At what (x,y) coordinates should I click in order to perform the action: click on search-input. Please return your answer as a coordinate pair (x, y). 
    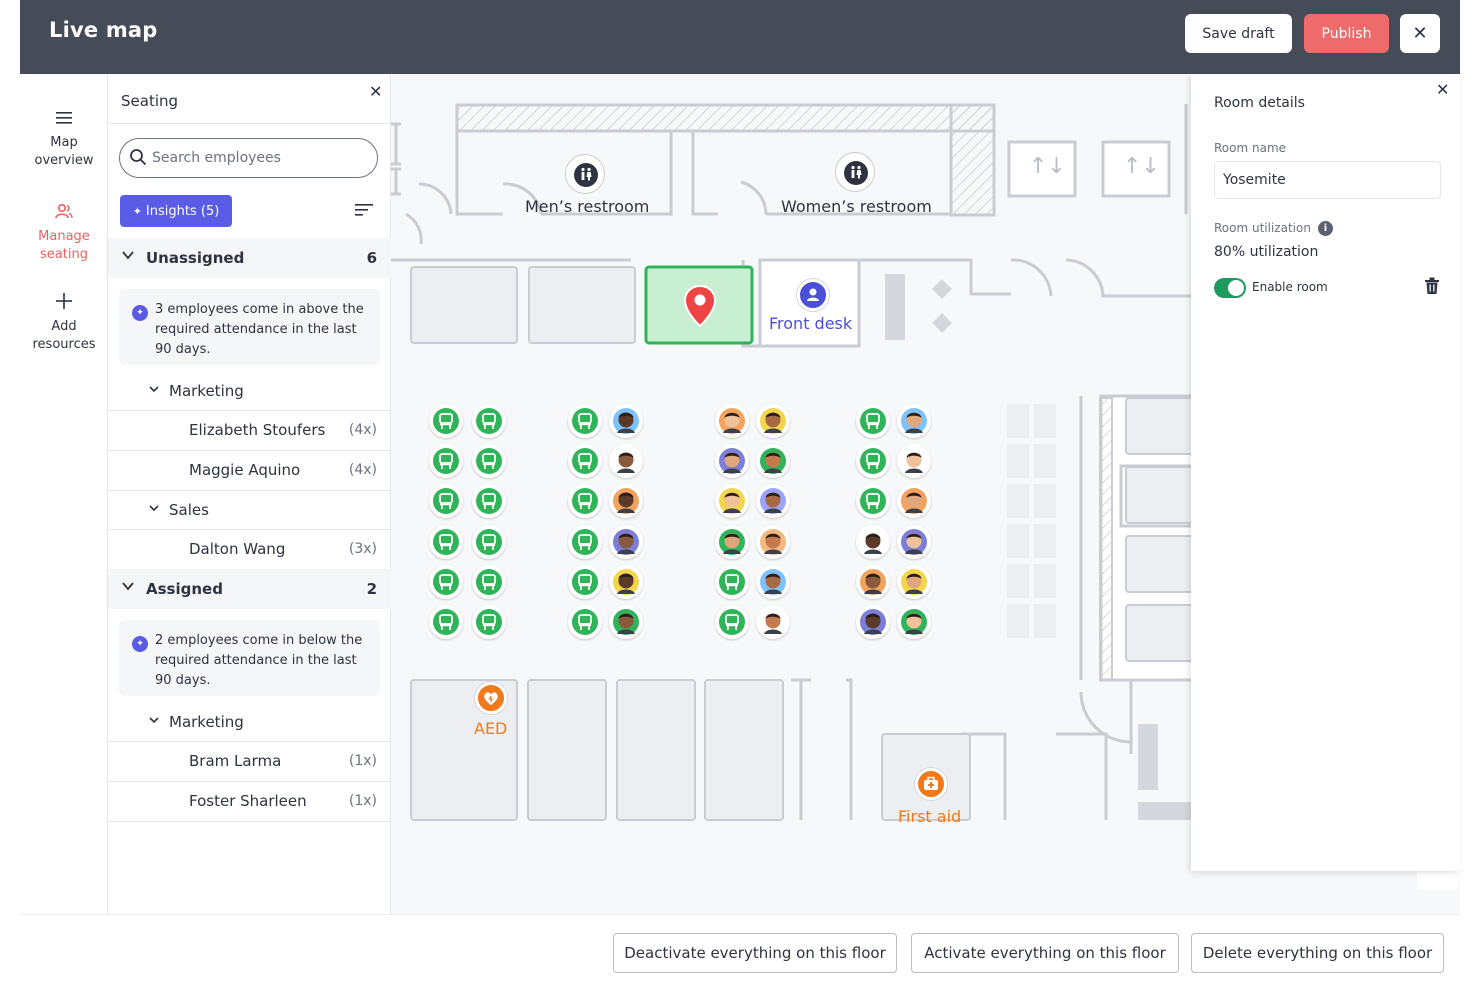
    Looking at the image, I should click on (262, 158).